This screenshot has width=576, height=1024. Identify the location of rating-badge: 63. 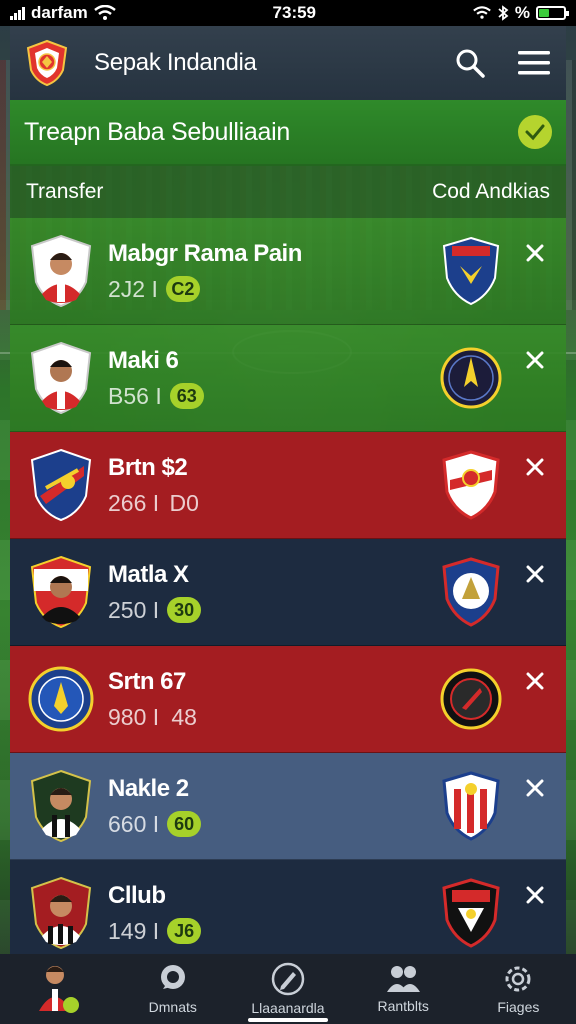
(186, 396).